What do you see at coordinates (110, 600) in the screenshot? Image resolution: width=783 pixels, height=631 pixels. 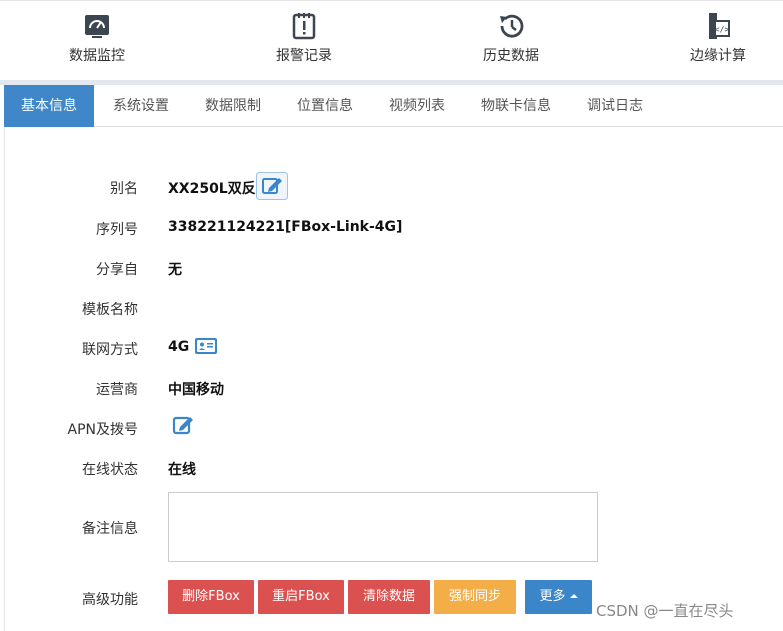 I see `advanced-functions-label: 高级功能` at bounding box center [110, 600].